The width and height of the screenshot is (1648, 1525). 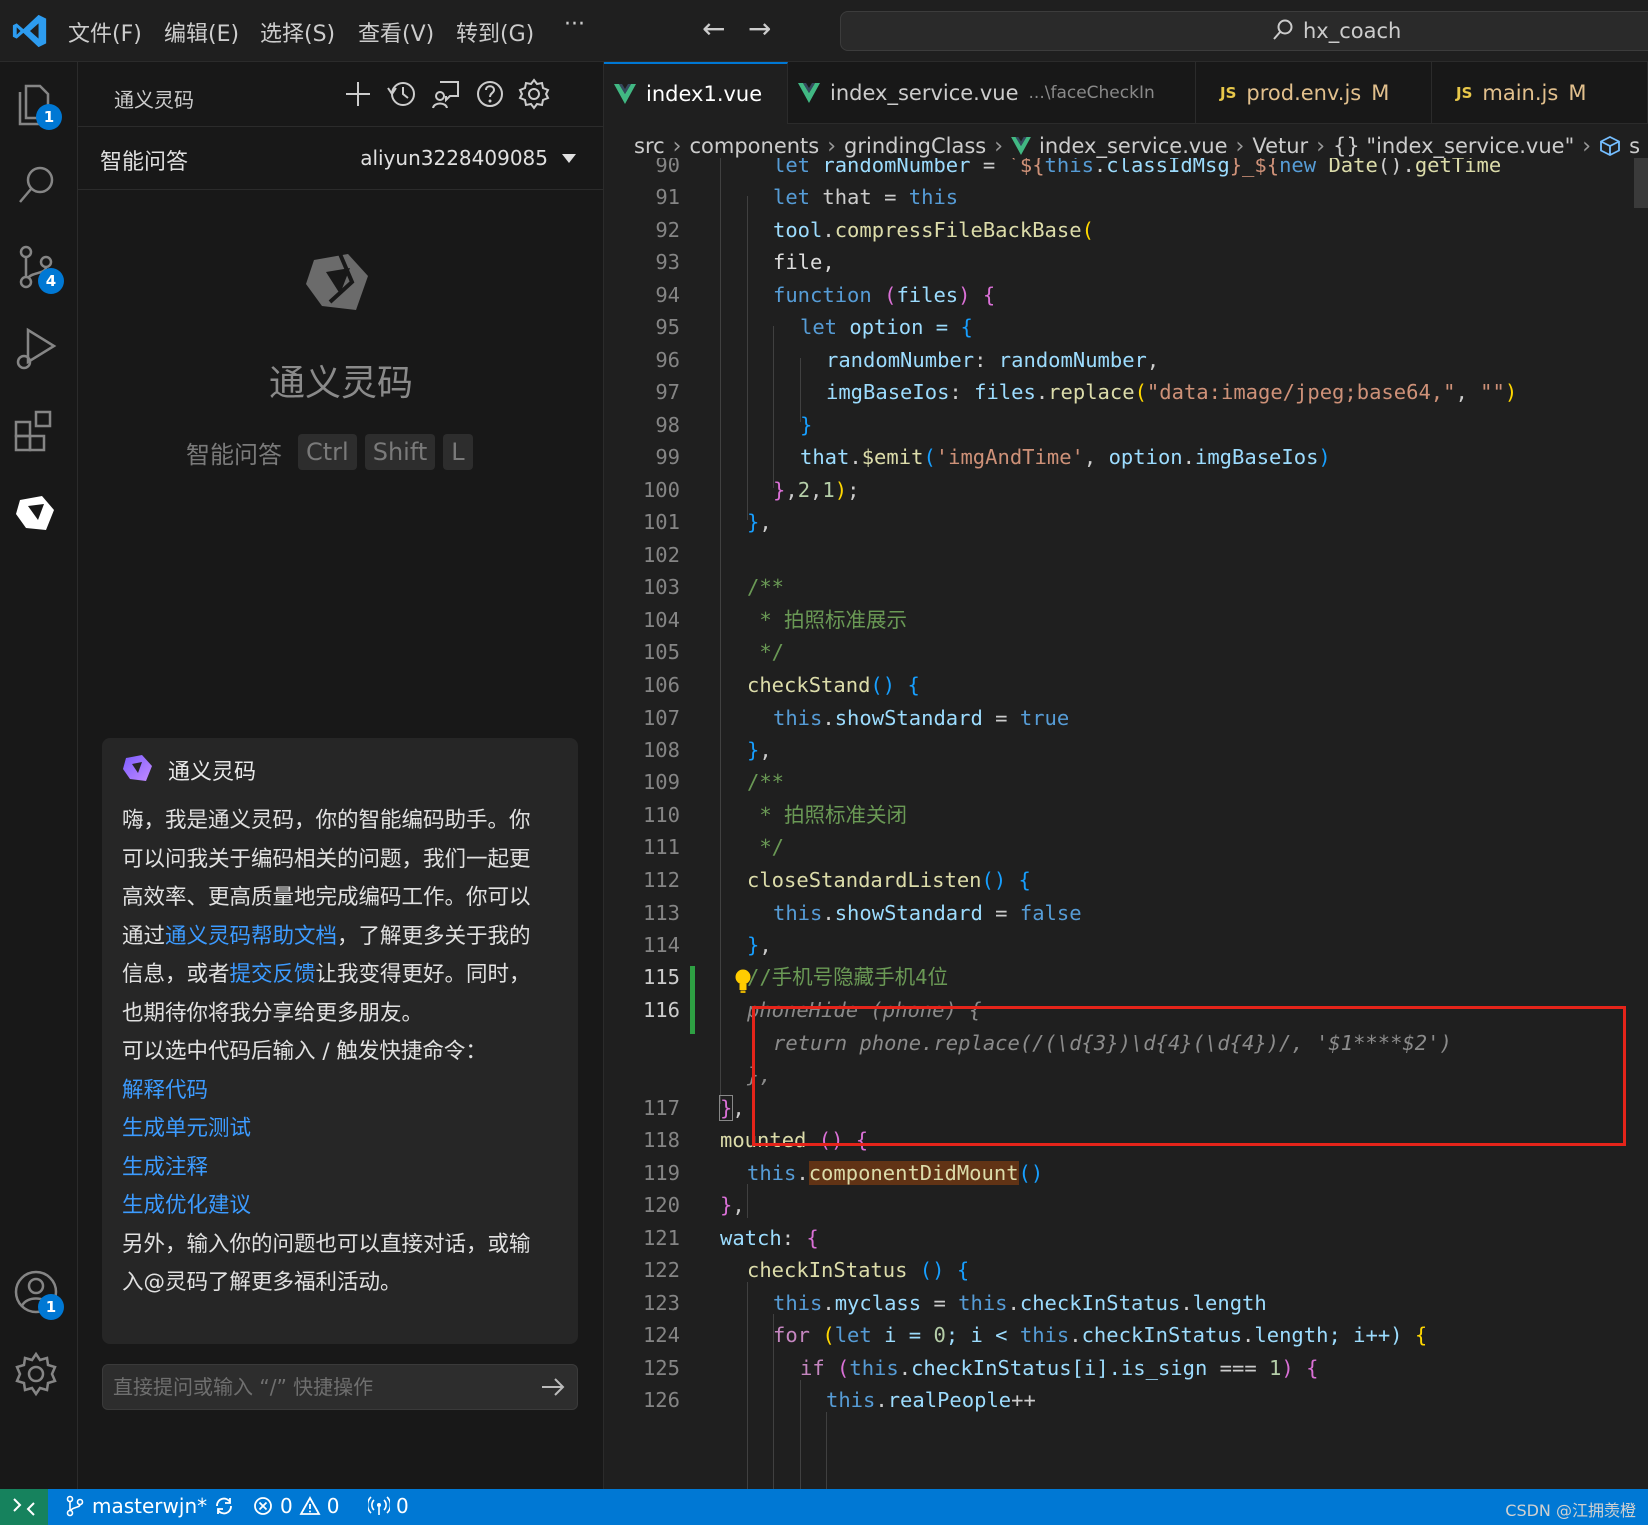 What do you see at coordinates (754, 146) in the screenshot?
I see `breadcrumb-components: components` at bounding box center [754, 146].